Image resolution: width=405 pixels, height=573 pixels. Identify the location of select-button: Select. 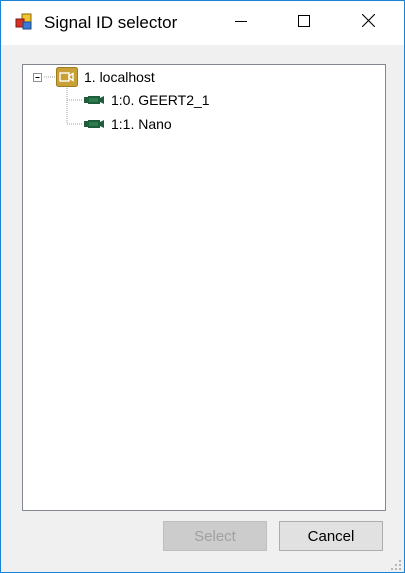
(215, 536).